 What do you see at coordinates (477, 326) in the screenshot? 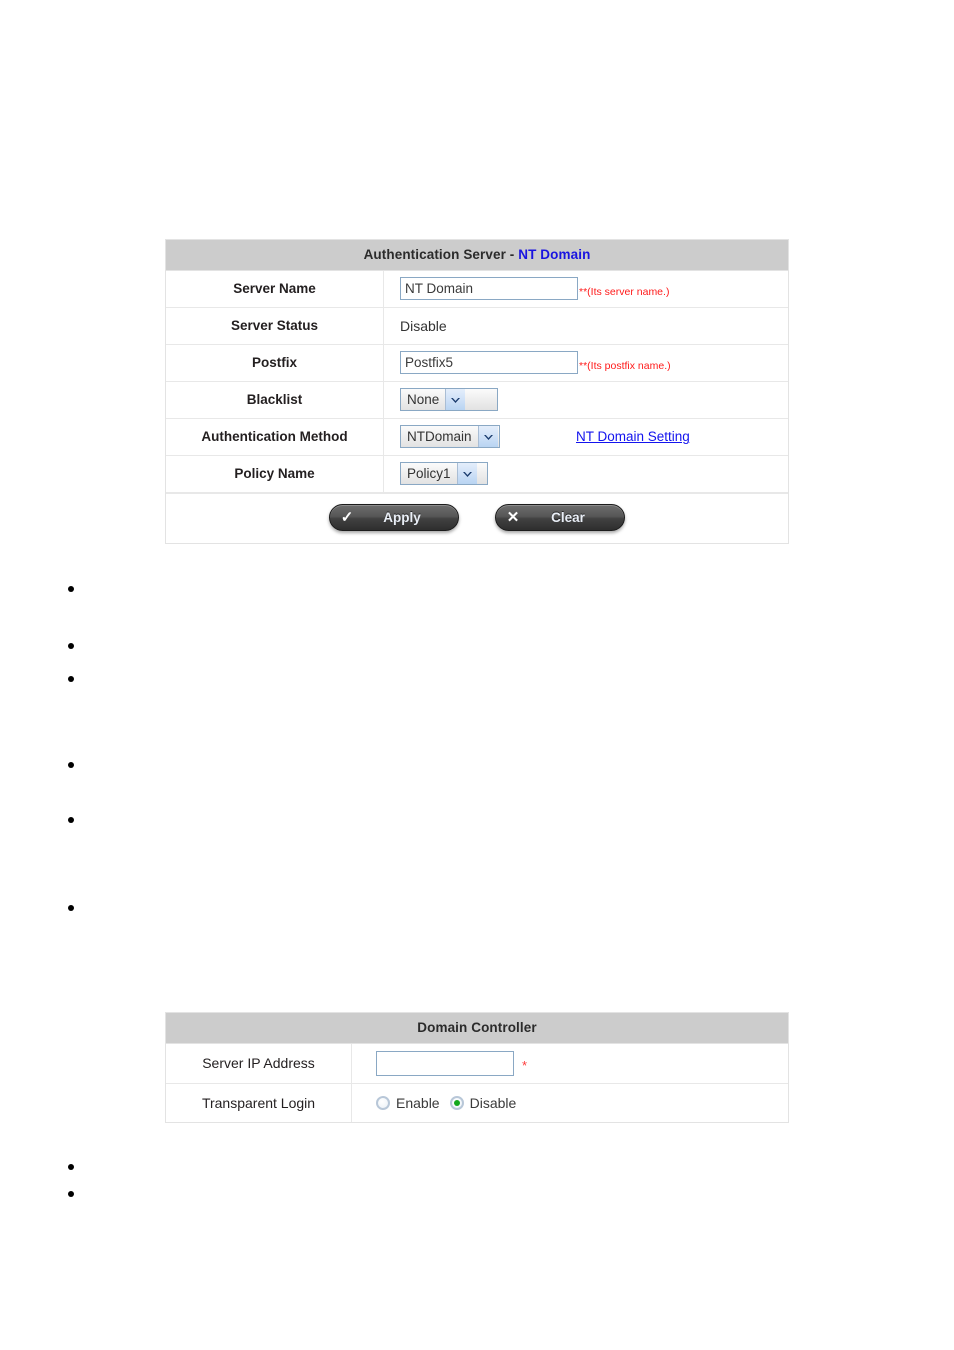
I see `row-server-status: Server Status Disable` at bounding box center [477, 326].